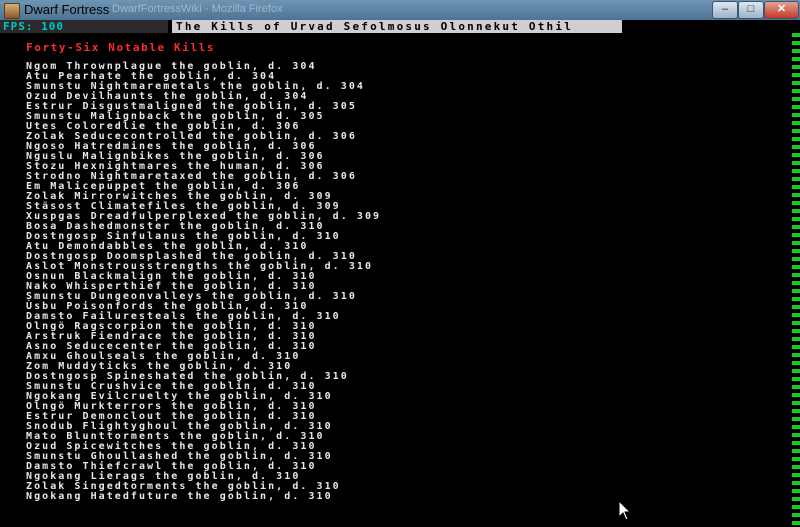  What do you see at coordinates (197, 9) in the screenshot?
I see `background-window-title: DwarfFortressWiki - Mozilla Firefox` at bounding box center [197, 9].